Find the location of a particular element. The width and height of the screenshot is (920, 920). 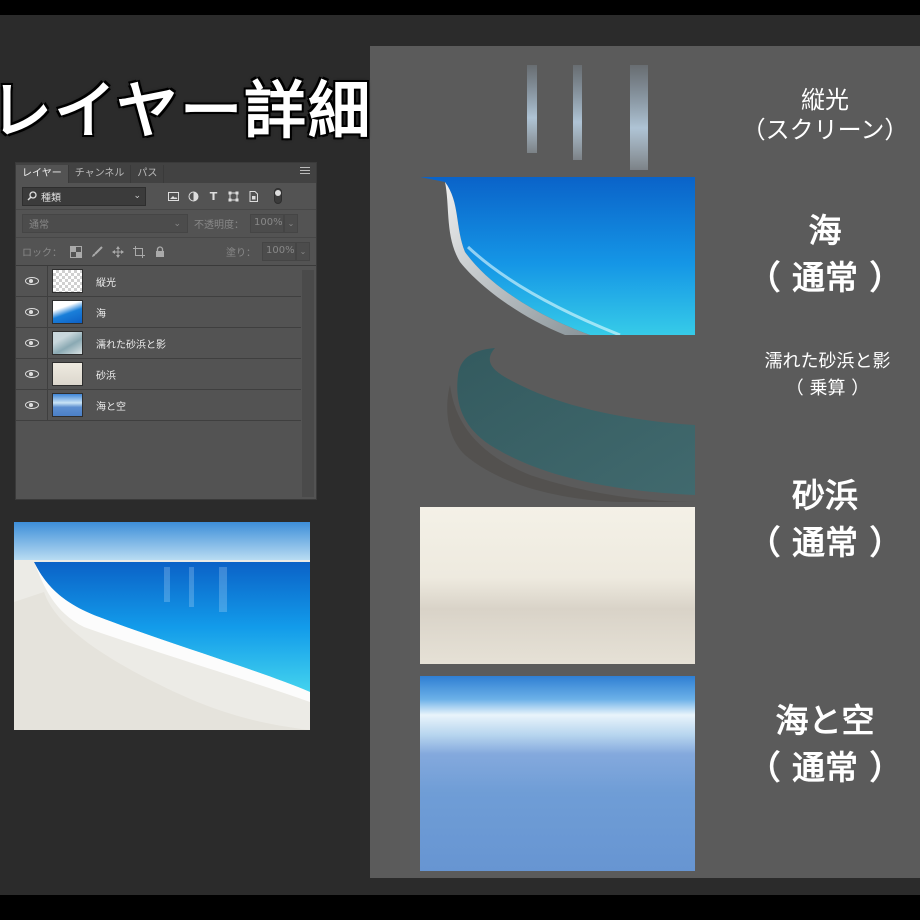

caption-wet-sand: 濡れた砂浜と影 （ 乗算 ） is located at coordinates (827, 375).